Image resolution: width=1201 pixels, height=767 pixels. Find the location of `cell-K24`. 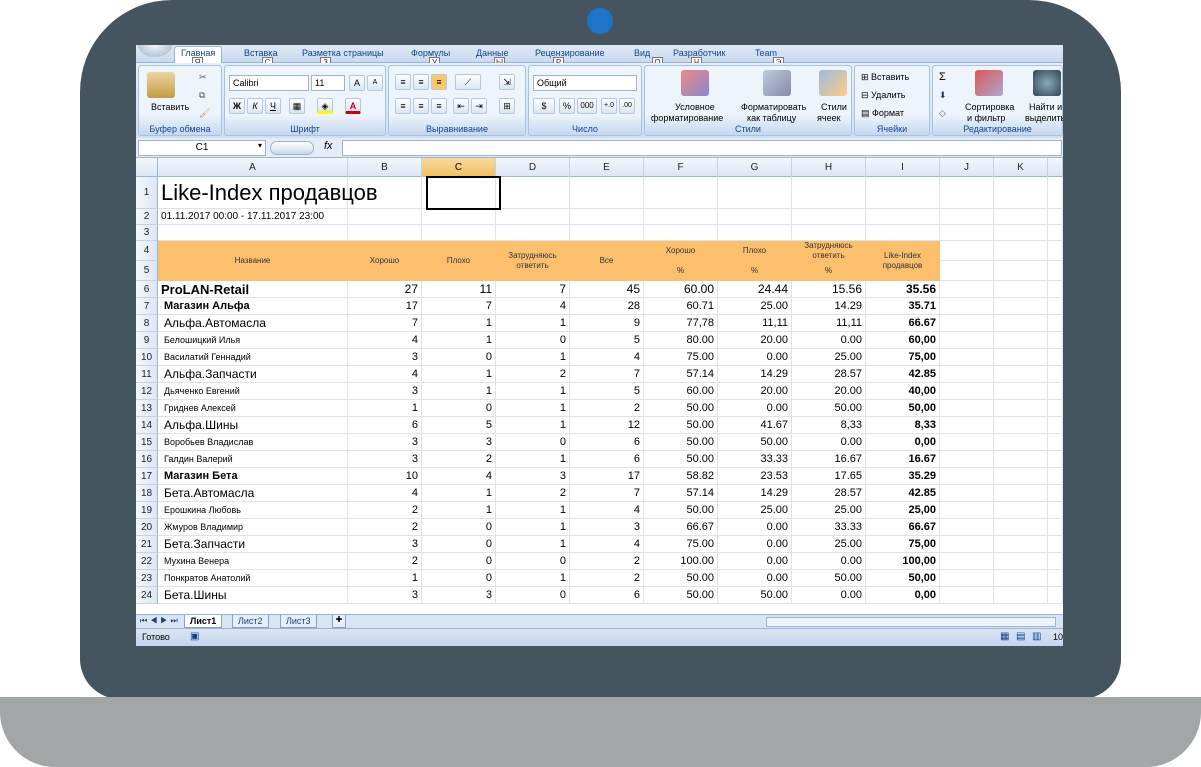

cell-K24 is located at coordinates (1021, 595).